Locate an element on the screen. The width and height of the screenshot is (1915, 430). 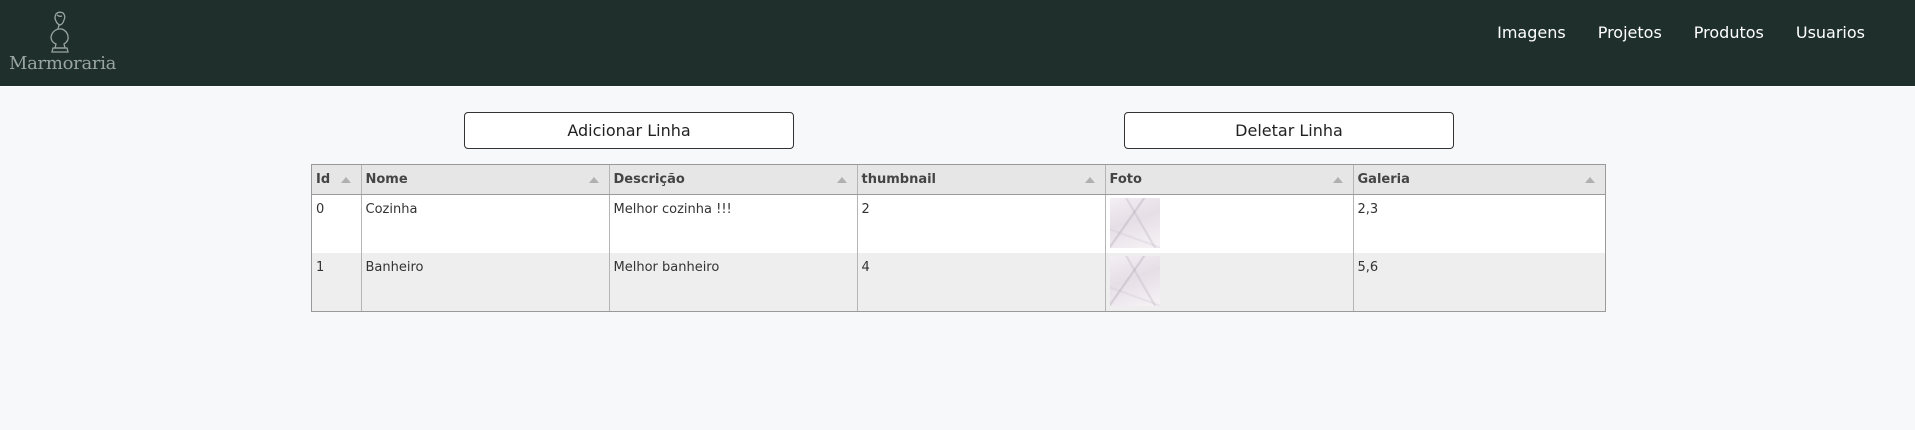
cell-id: 0 is located at coordinates (337, 223).